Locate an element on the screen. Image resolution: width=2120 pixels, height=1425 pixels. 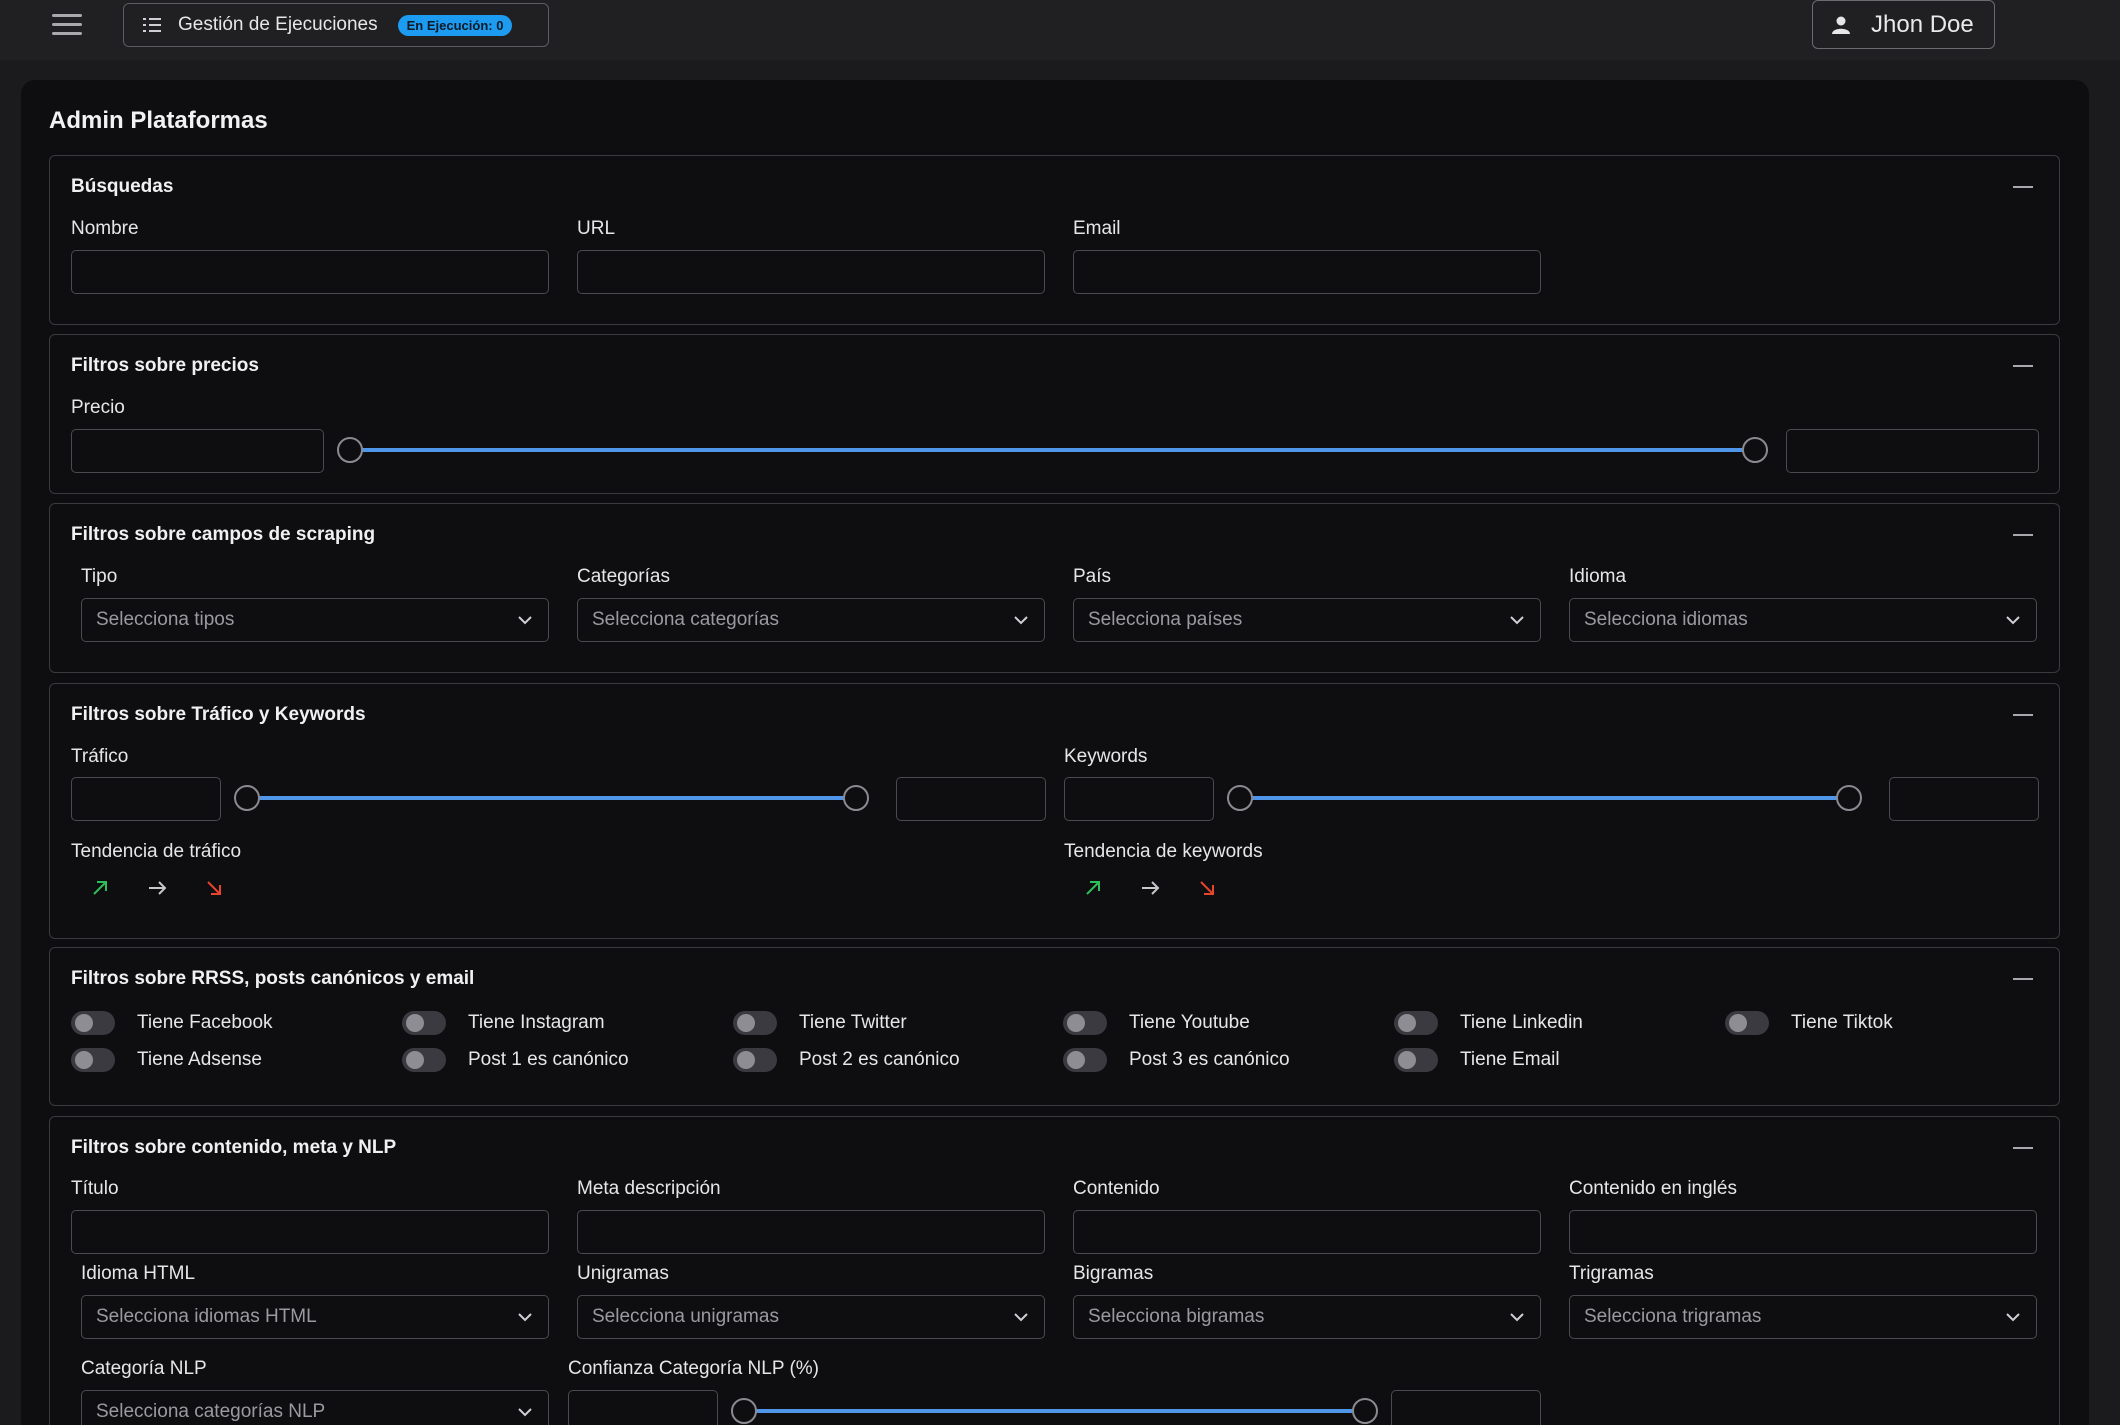
select-placeholder: Selecciona unigramas is located at coordinates (685, 1316).